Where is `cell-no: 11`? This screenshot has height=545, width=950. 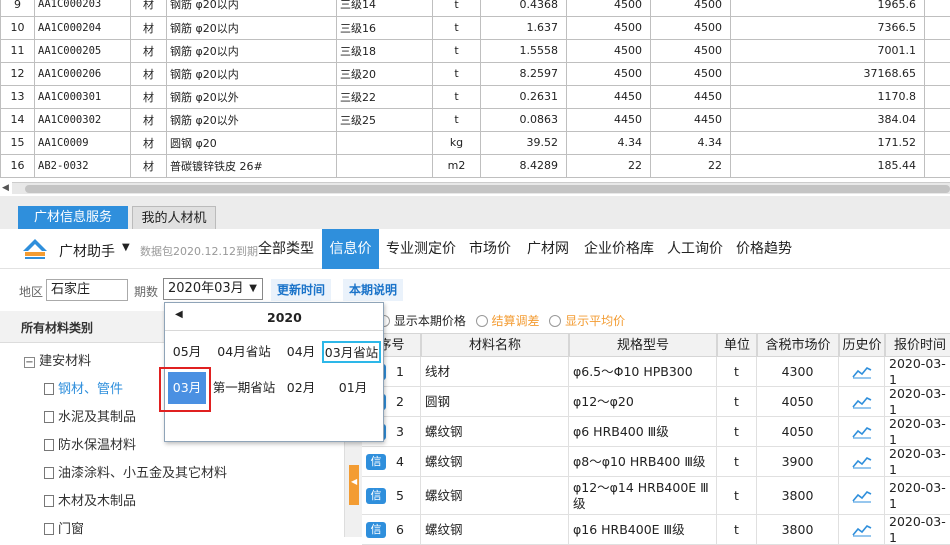 cell-no: 11 is located at coordinates (18, 50).